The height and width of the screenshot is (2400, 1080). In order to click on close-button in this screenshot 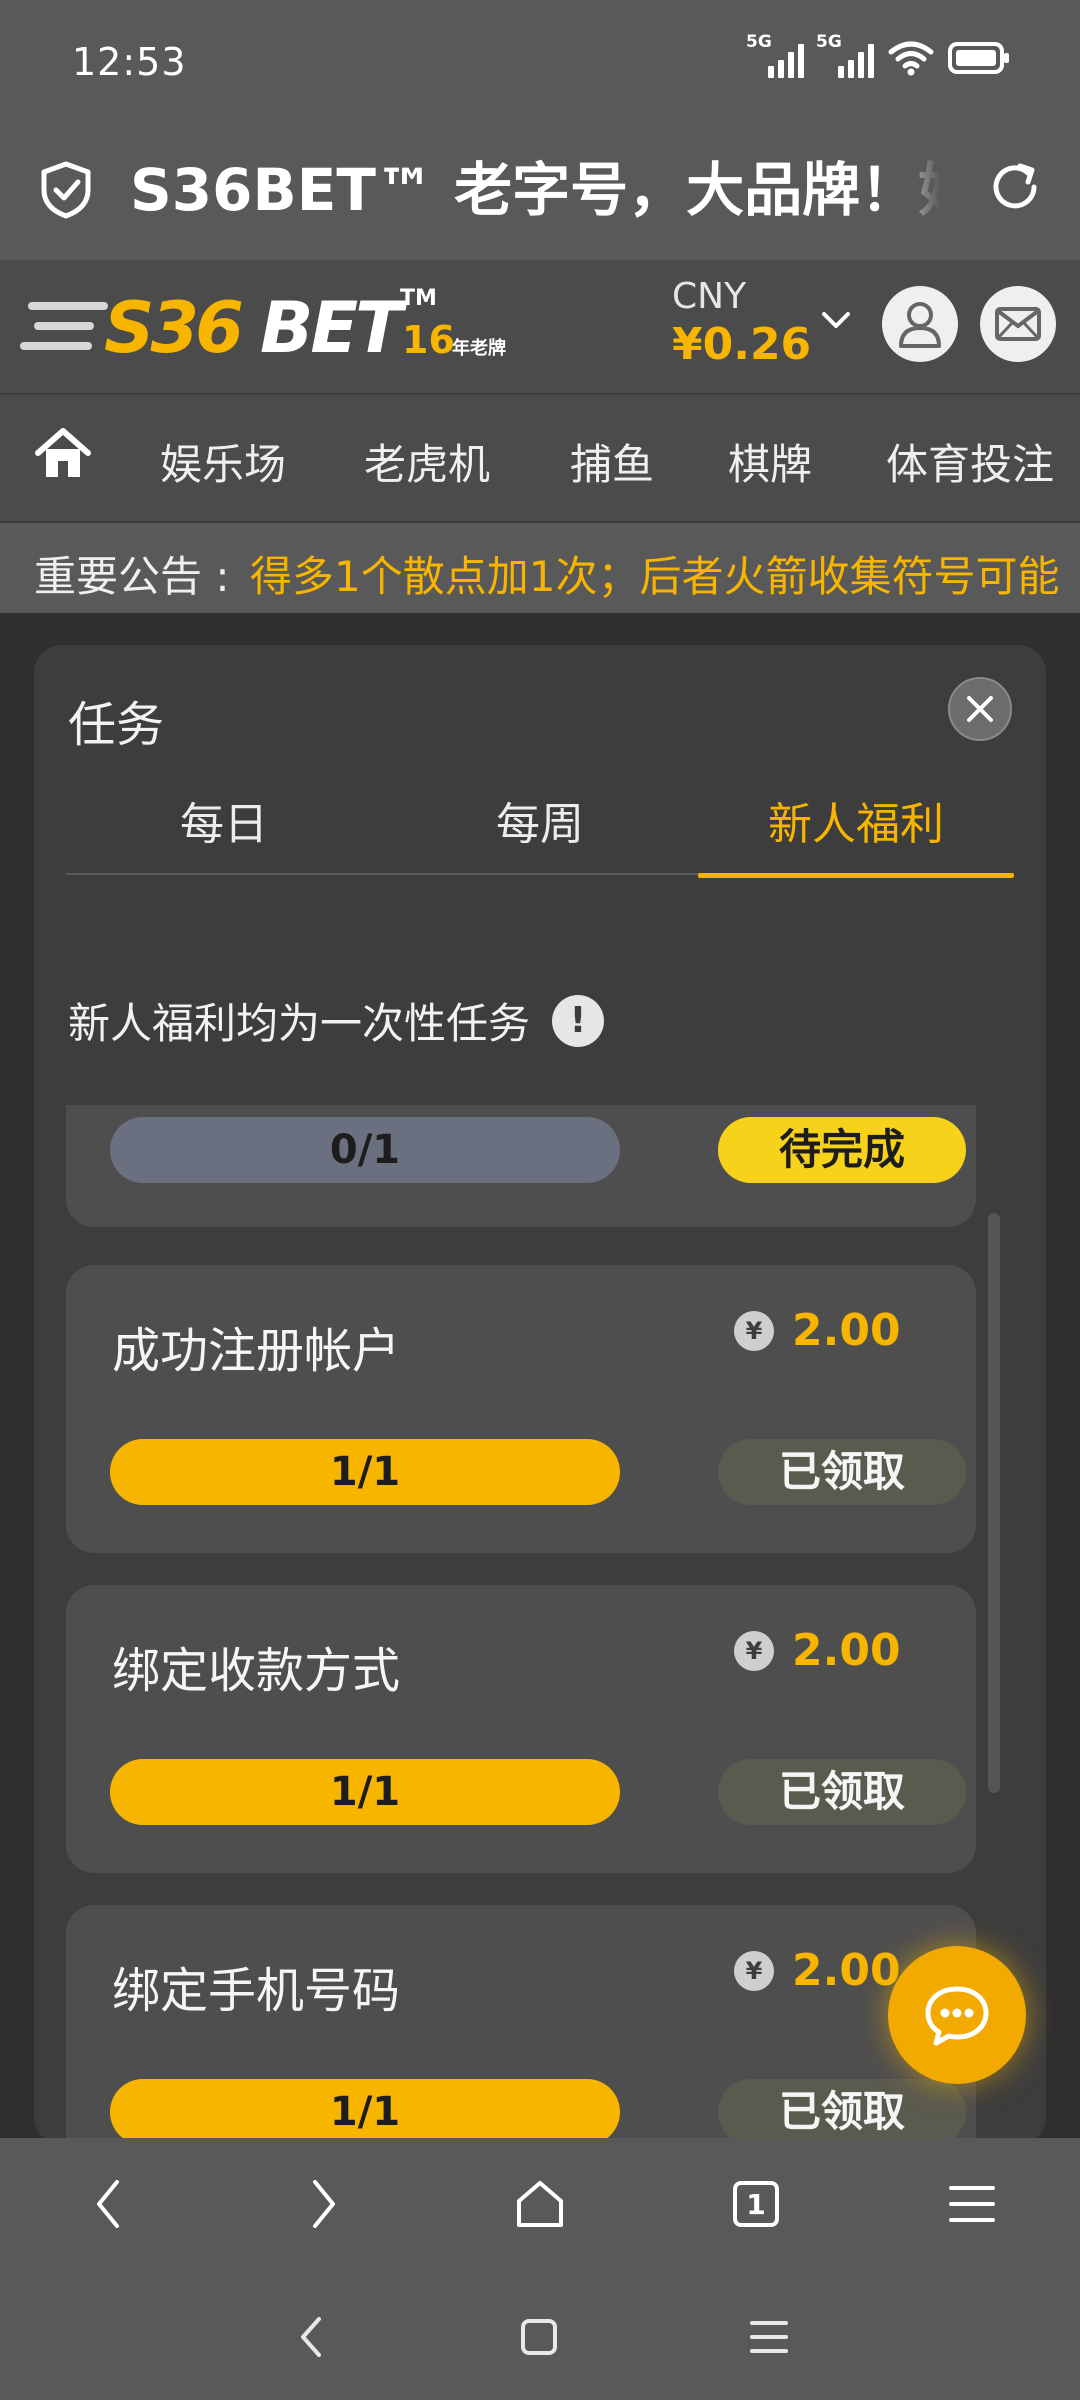, I will do `click(980, 709)`.